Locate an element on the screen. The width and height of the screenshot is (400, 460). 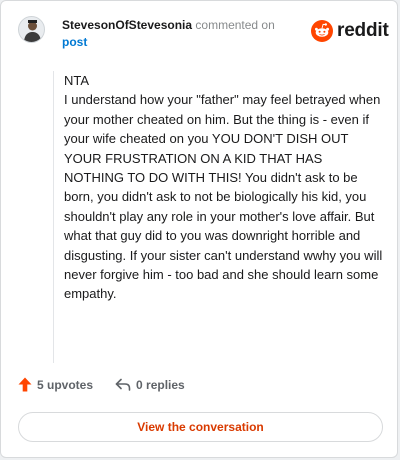
username-link: StevesonOfStevesonia is located at coordinates (127, 25).